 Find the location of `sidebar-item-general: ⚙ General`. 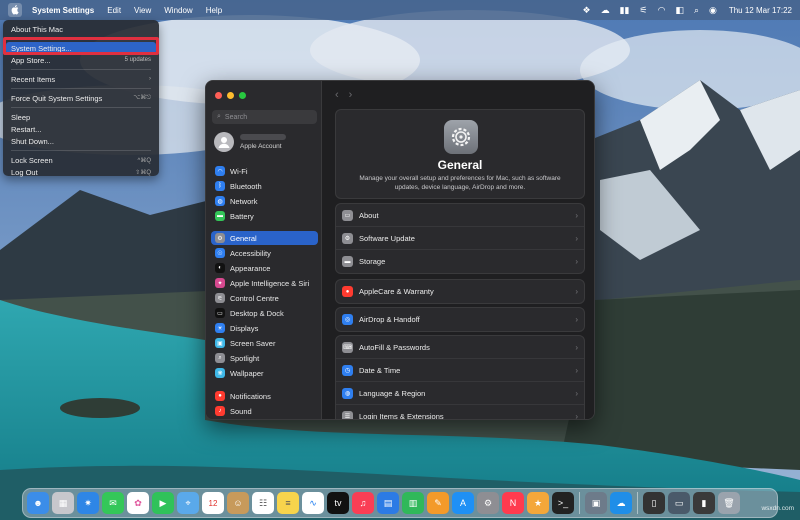

sidebar-item-general: ⚙ General is located at coordinates (264, 238).